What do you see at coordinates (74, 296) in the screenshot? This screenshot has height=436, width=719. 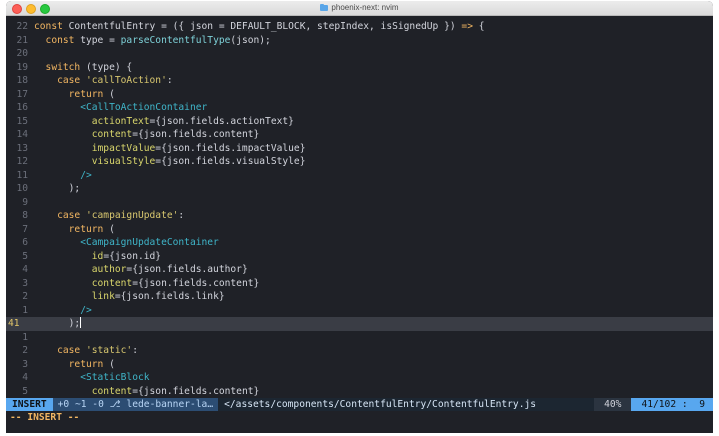 I see `code-token: link` at bounding box center [74, 296].